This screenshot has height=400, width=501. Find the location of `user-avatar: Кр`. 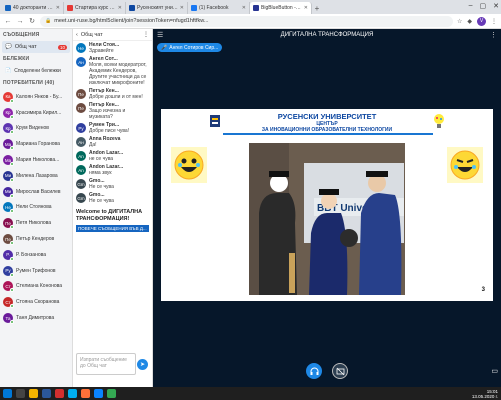

user-avatar: Кр is located at coordinates (8, 113).